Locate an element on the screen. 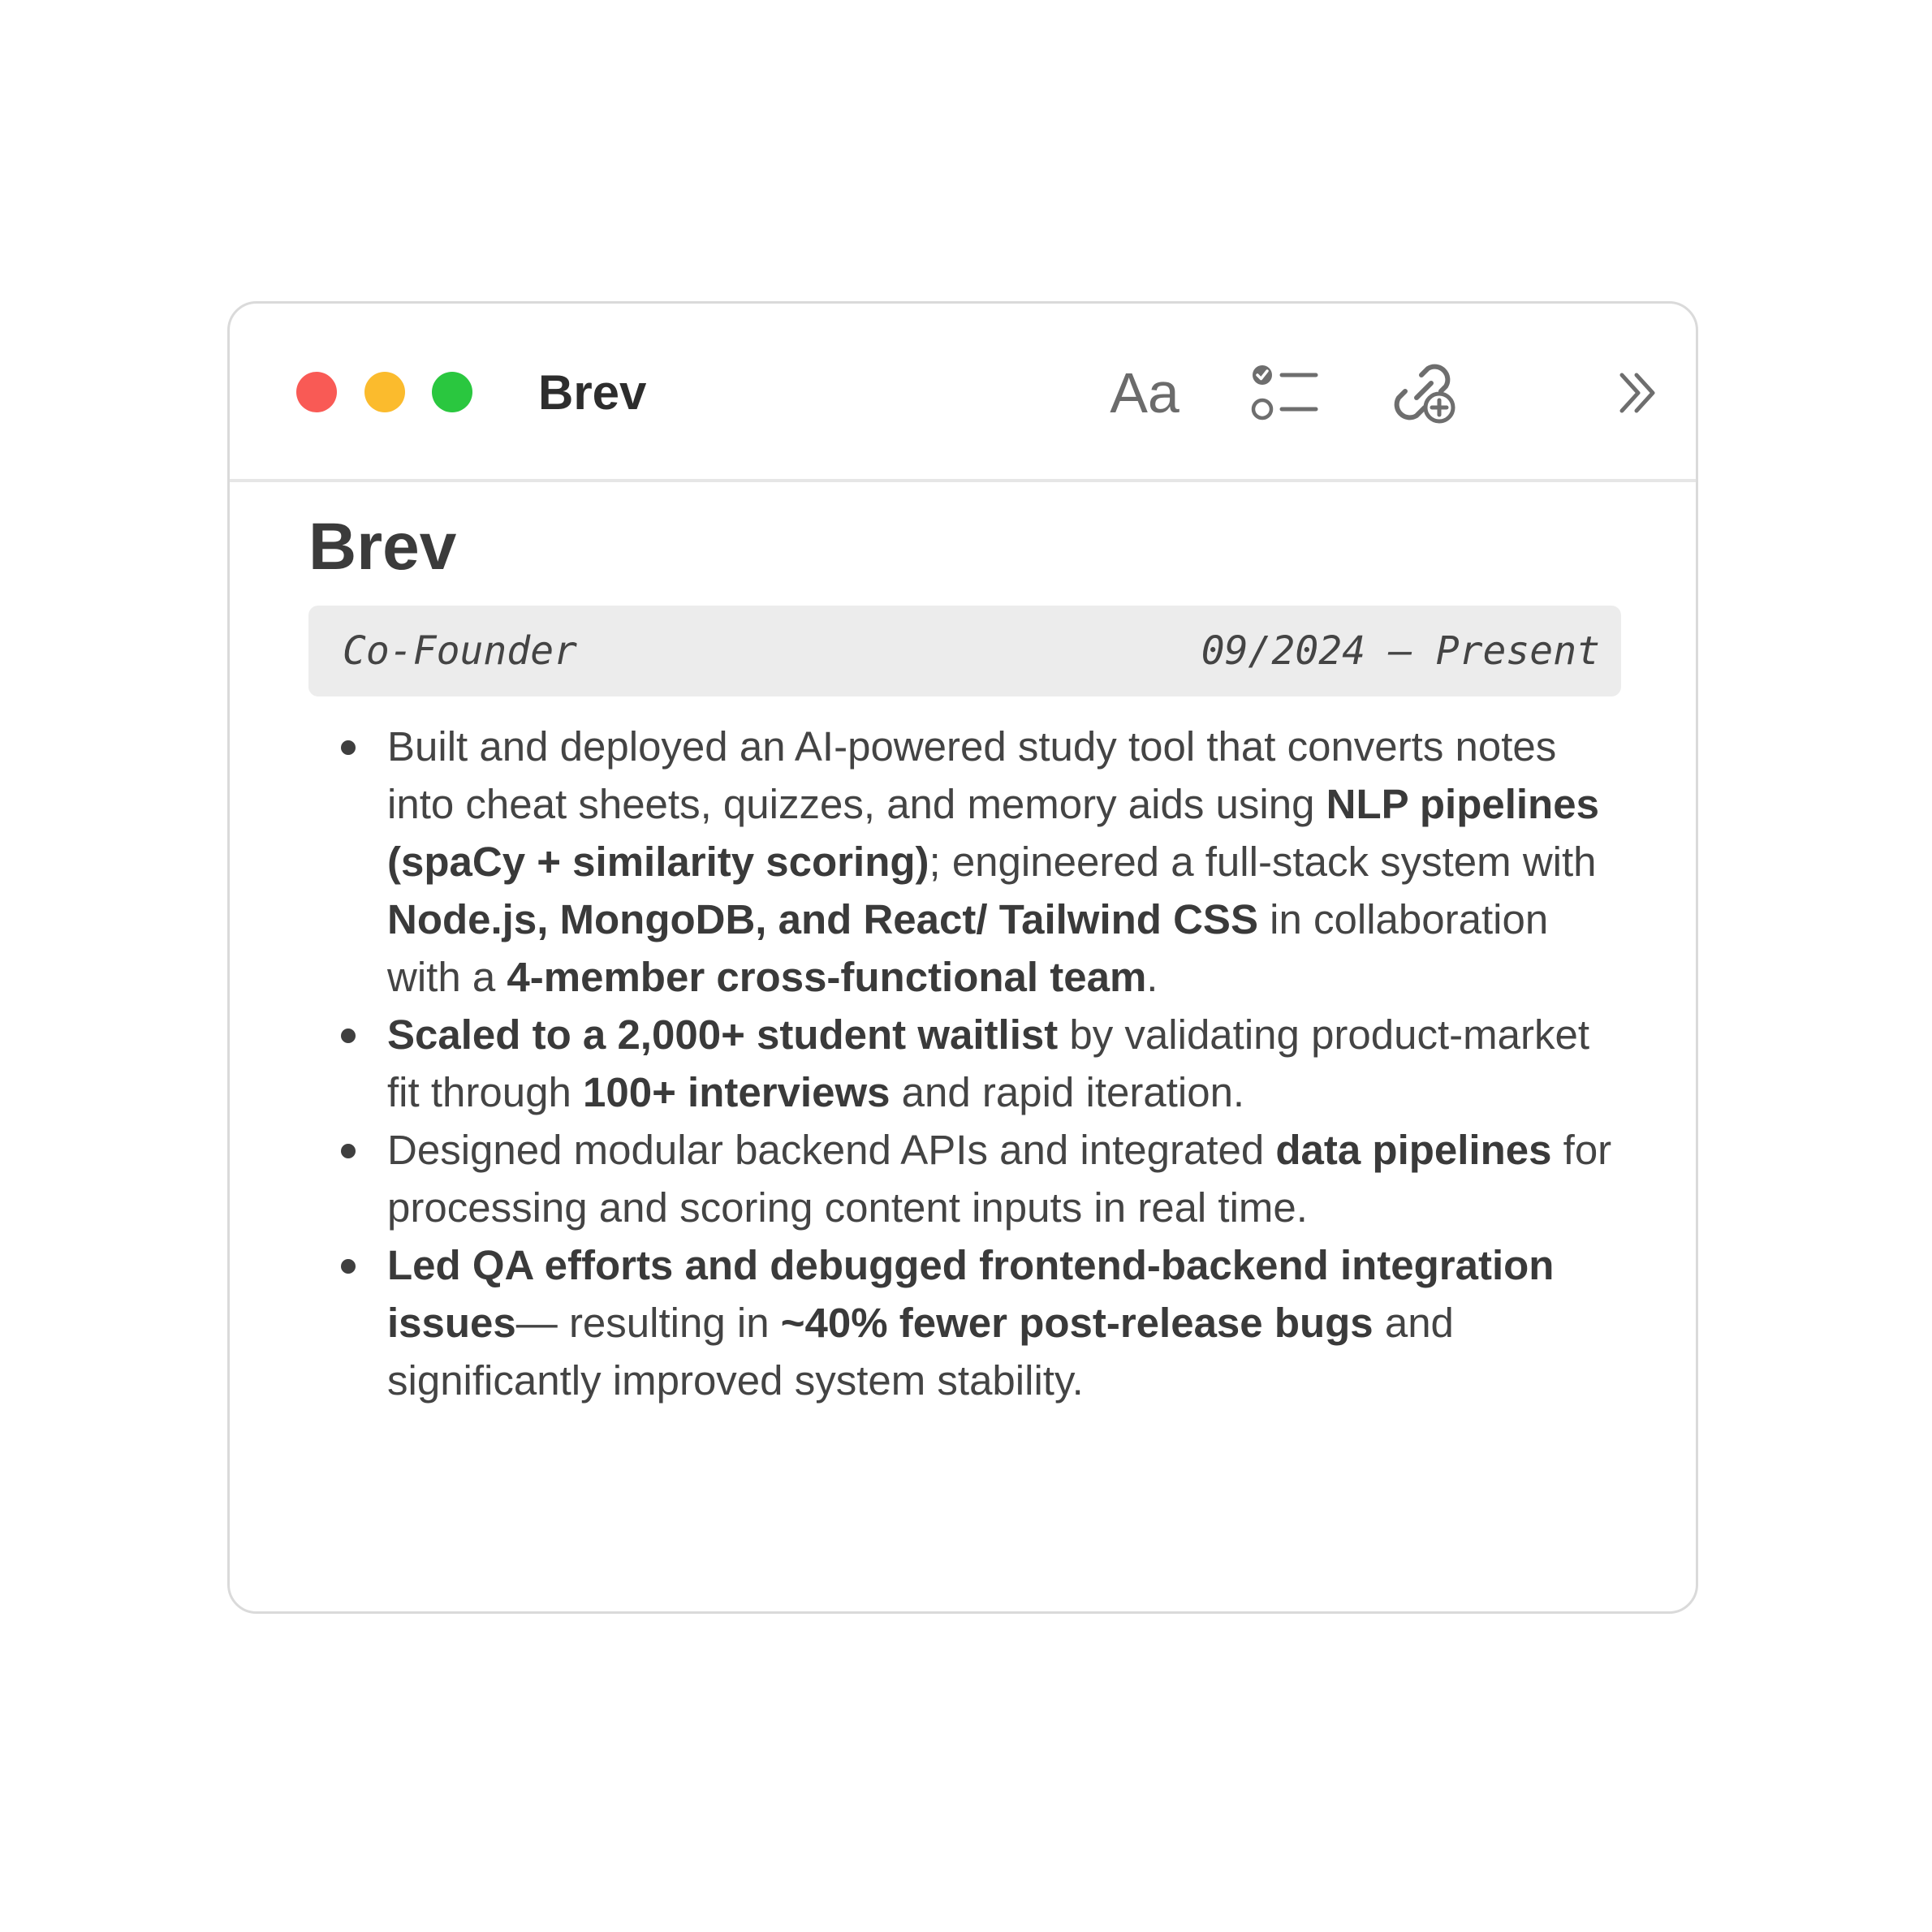  role-bar: Co-Founder 09/2024 — Present is located at coordinates (964, 651).